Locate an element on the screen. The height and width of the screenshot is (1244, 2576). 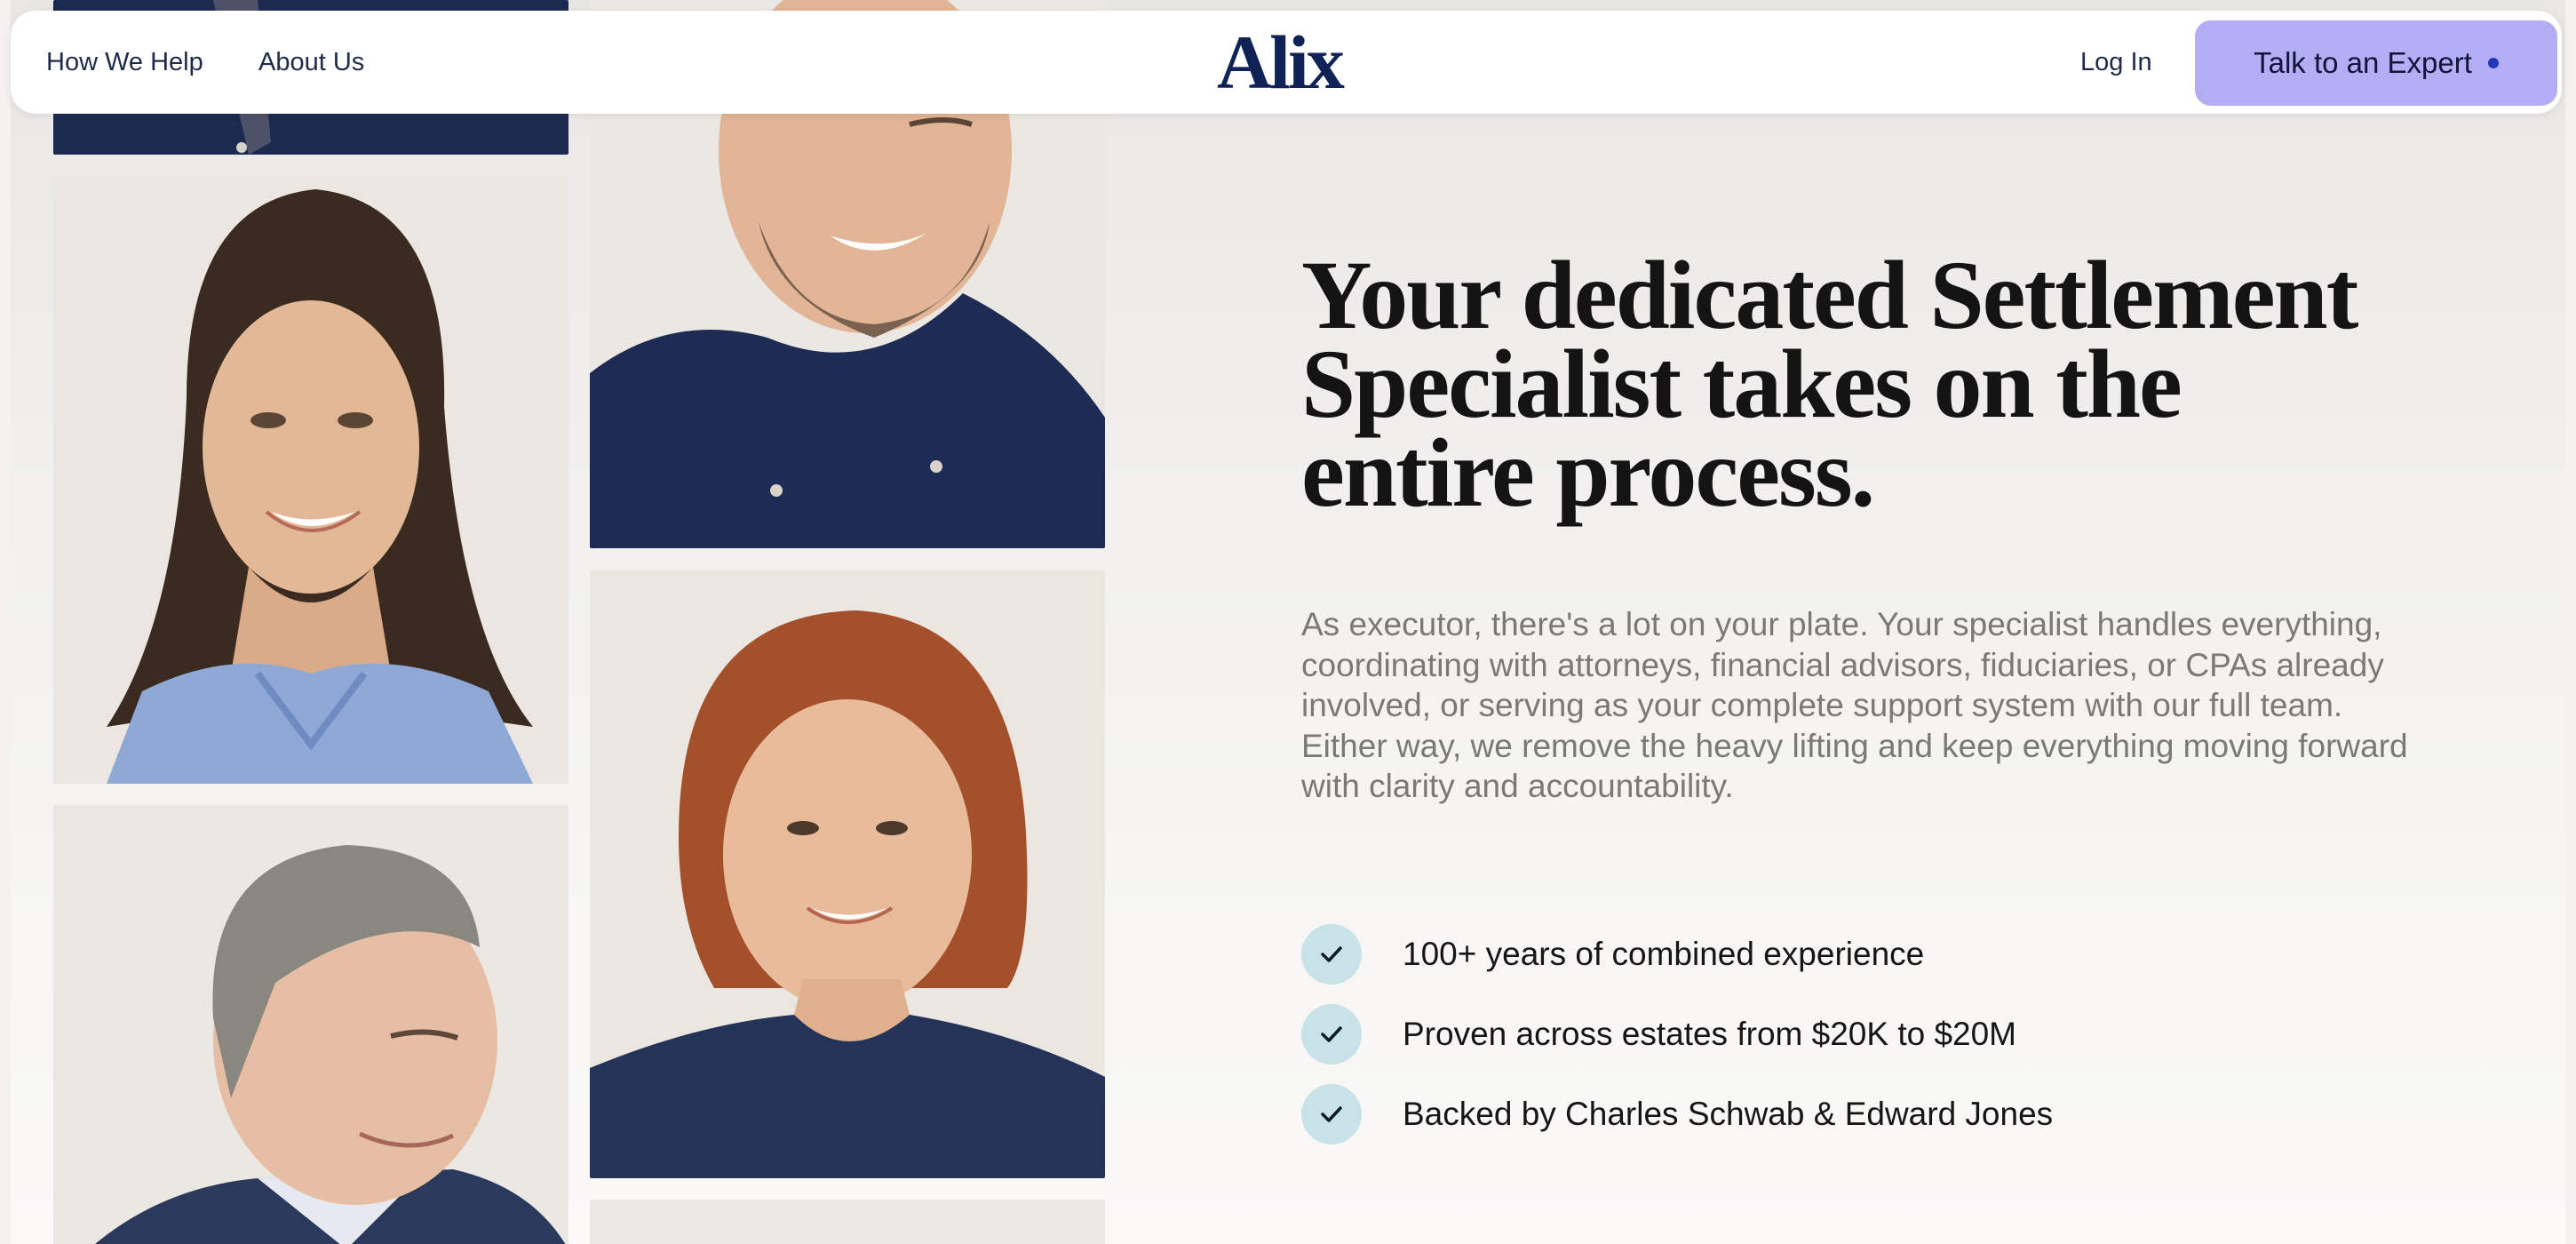
team-photo-redhead-woman is located at coordinates (847, 874).